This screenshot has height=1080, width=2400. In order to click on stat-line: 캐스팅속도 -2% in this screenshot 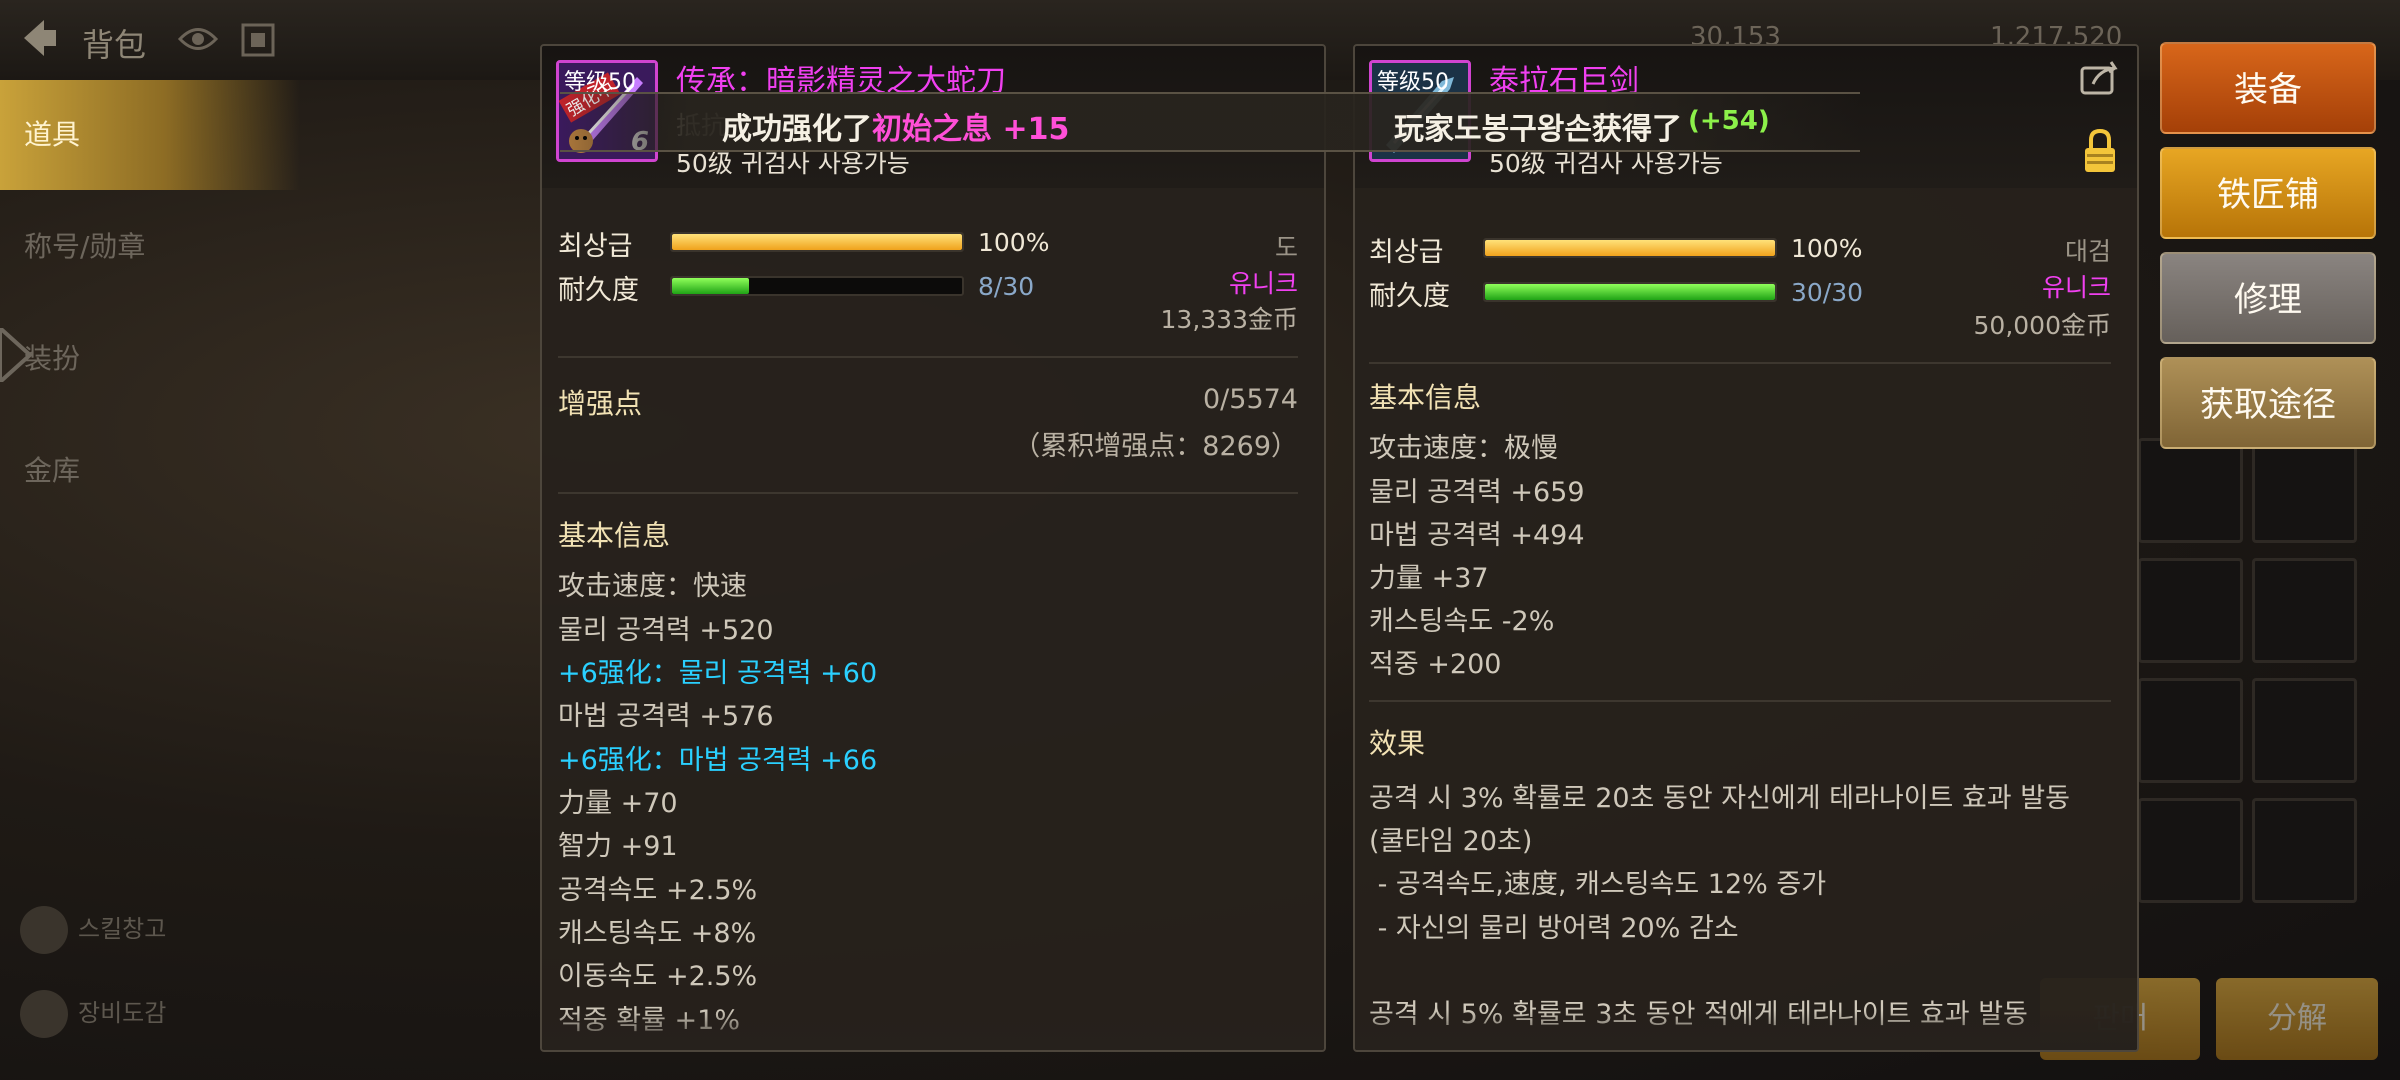, I will do `click(1462, 621)`.